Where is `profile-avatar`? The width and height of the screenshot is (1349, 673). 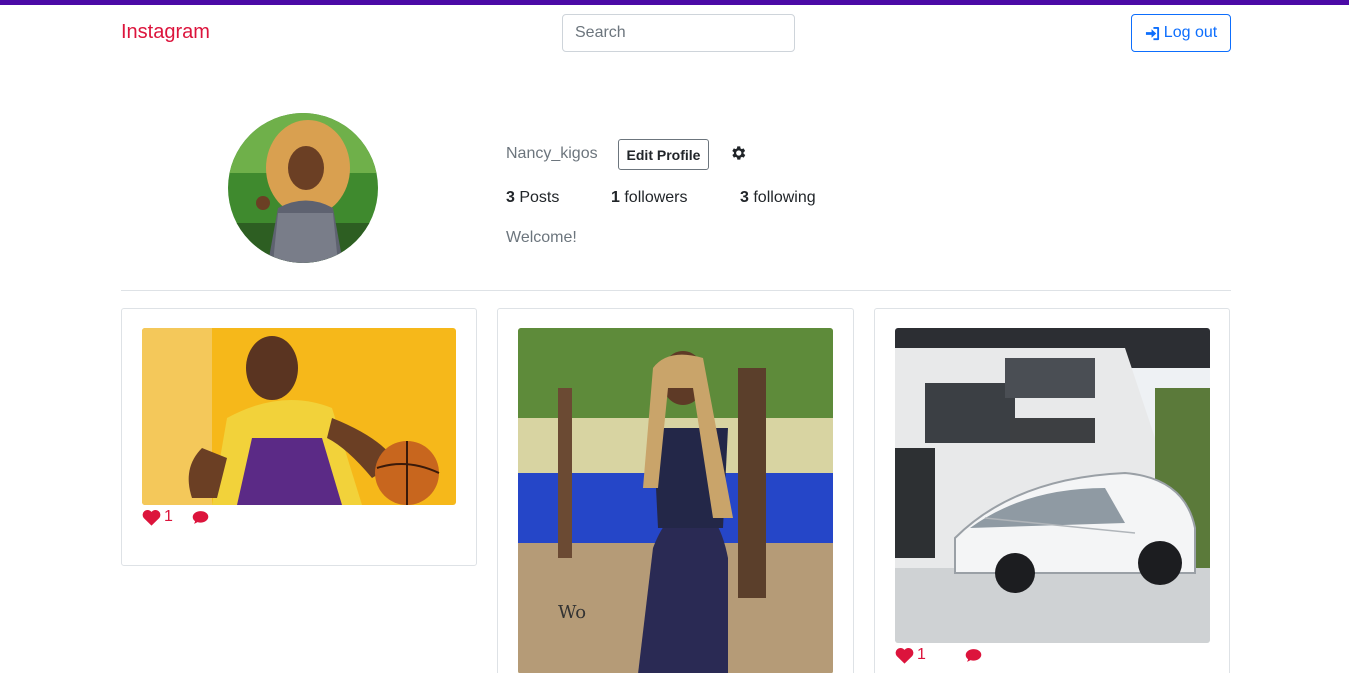
profile-avatar is located at coordinates (303, 188).